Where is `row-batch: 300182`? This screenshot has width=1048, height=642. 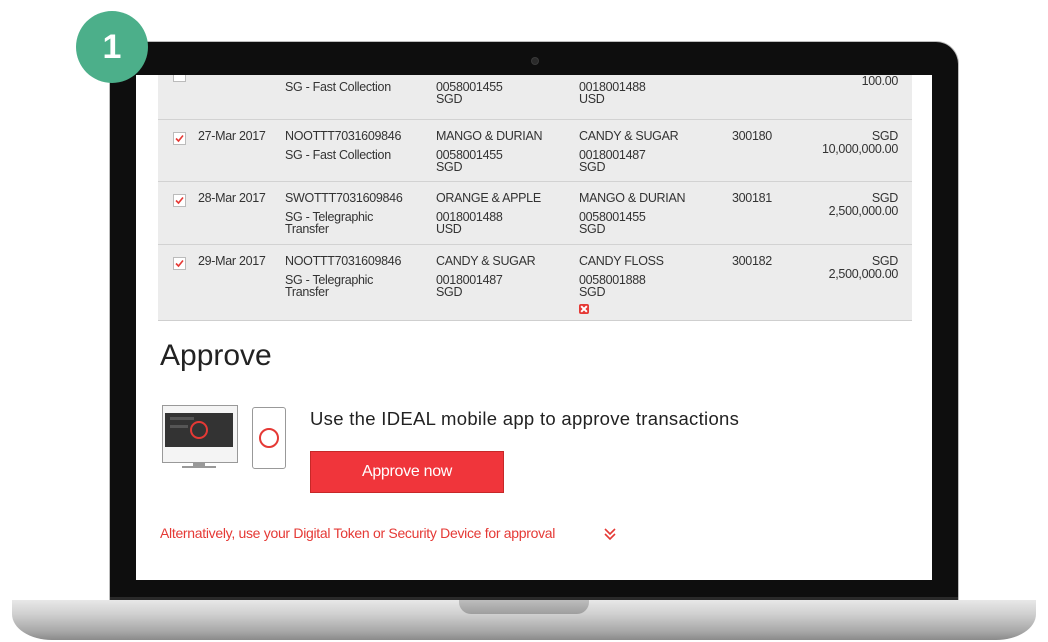 row-batch: 300182 is located at coordinates (752, 261).